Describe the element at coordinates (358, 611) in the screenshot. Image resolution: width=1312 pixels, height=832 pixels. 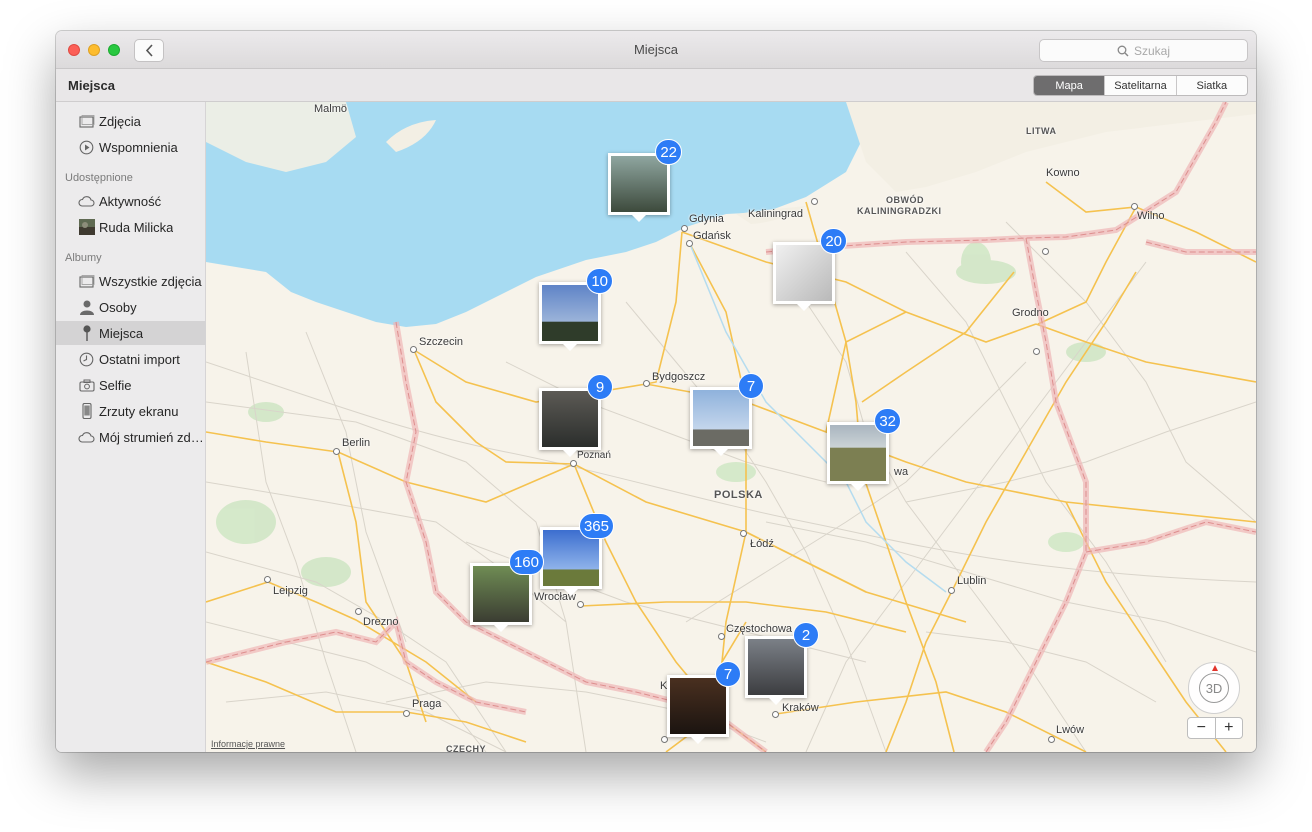
I see `city-dot-drezno` at that location.